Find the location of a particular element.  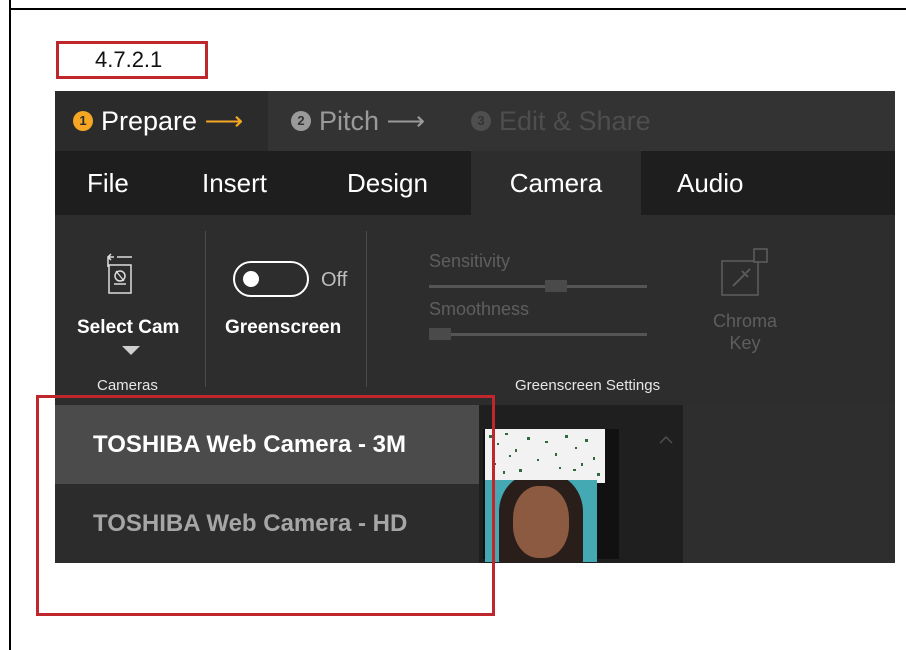

step-number-label: 4.7.2.1 is located at coordinates (132, 60).